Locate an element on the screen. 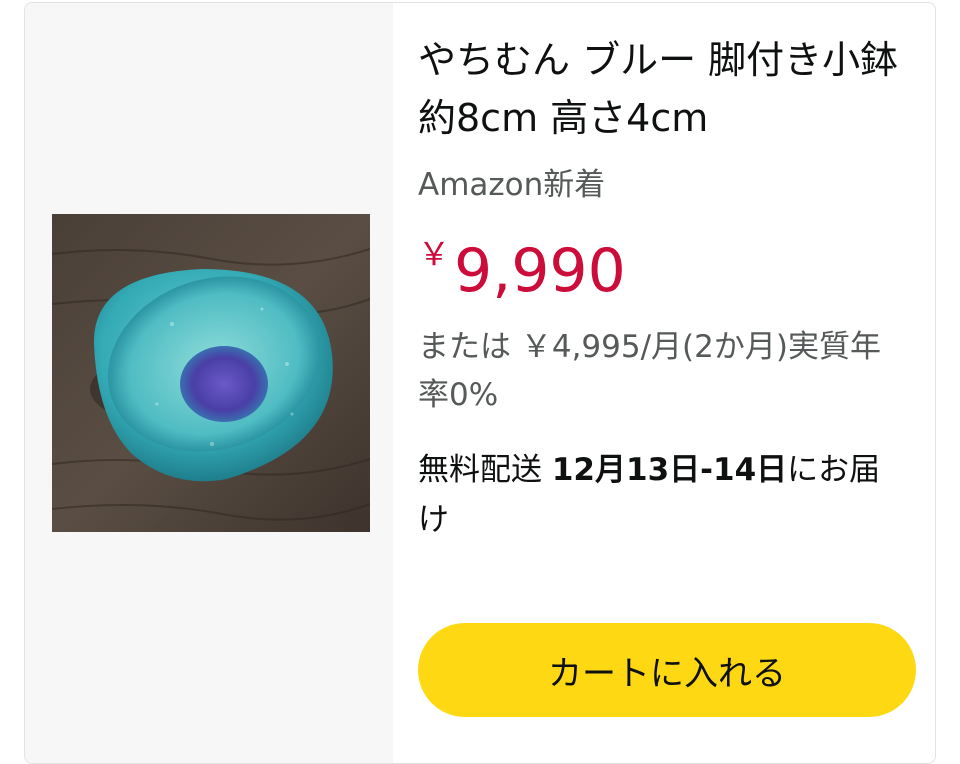  product-photo is located at coordinates (211, 373).